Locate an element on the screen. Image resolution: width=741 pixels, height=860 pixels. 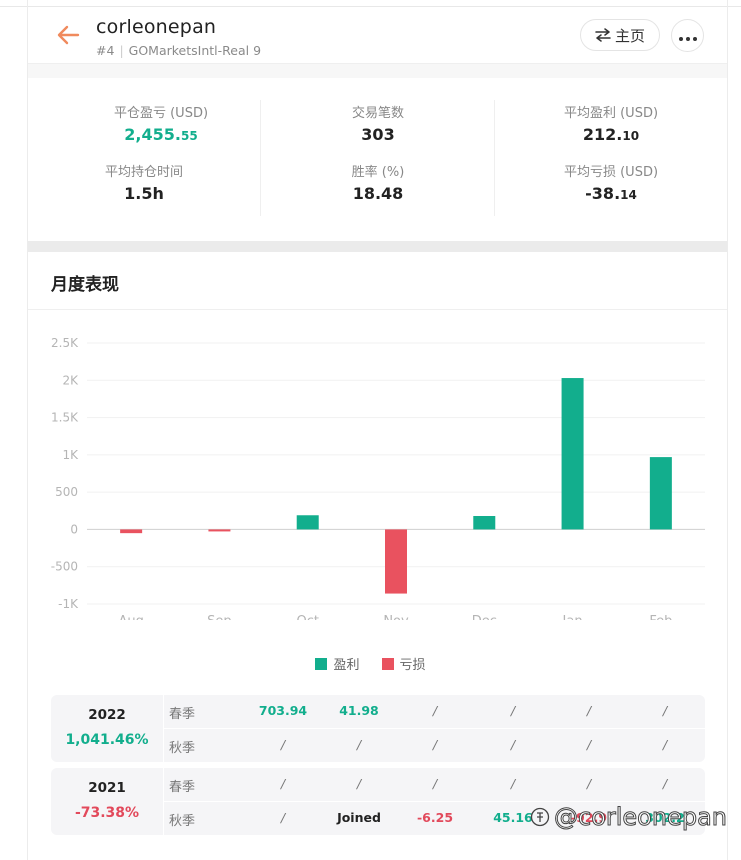
y-tick-label: 0 is located at coordinates (74, 529).